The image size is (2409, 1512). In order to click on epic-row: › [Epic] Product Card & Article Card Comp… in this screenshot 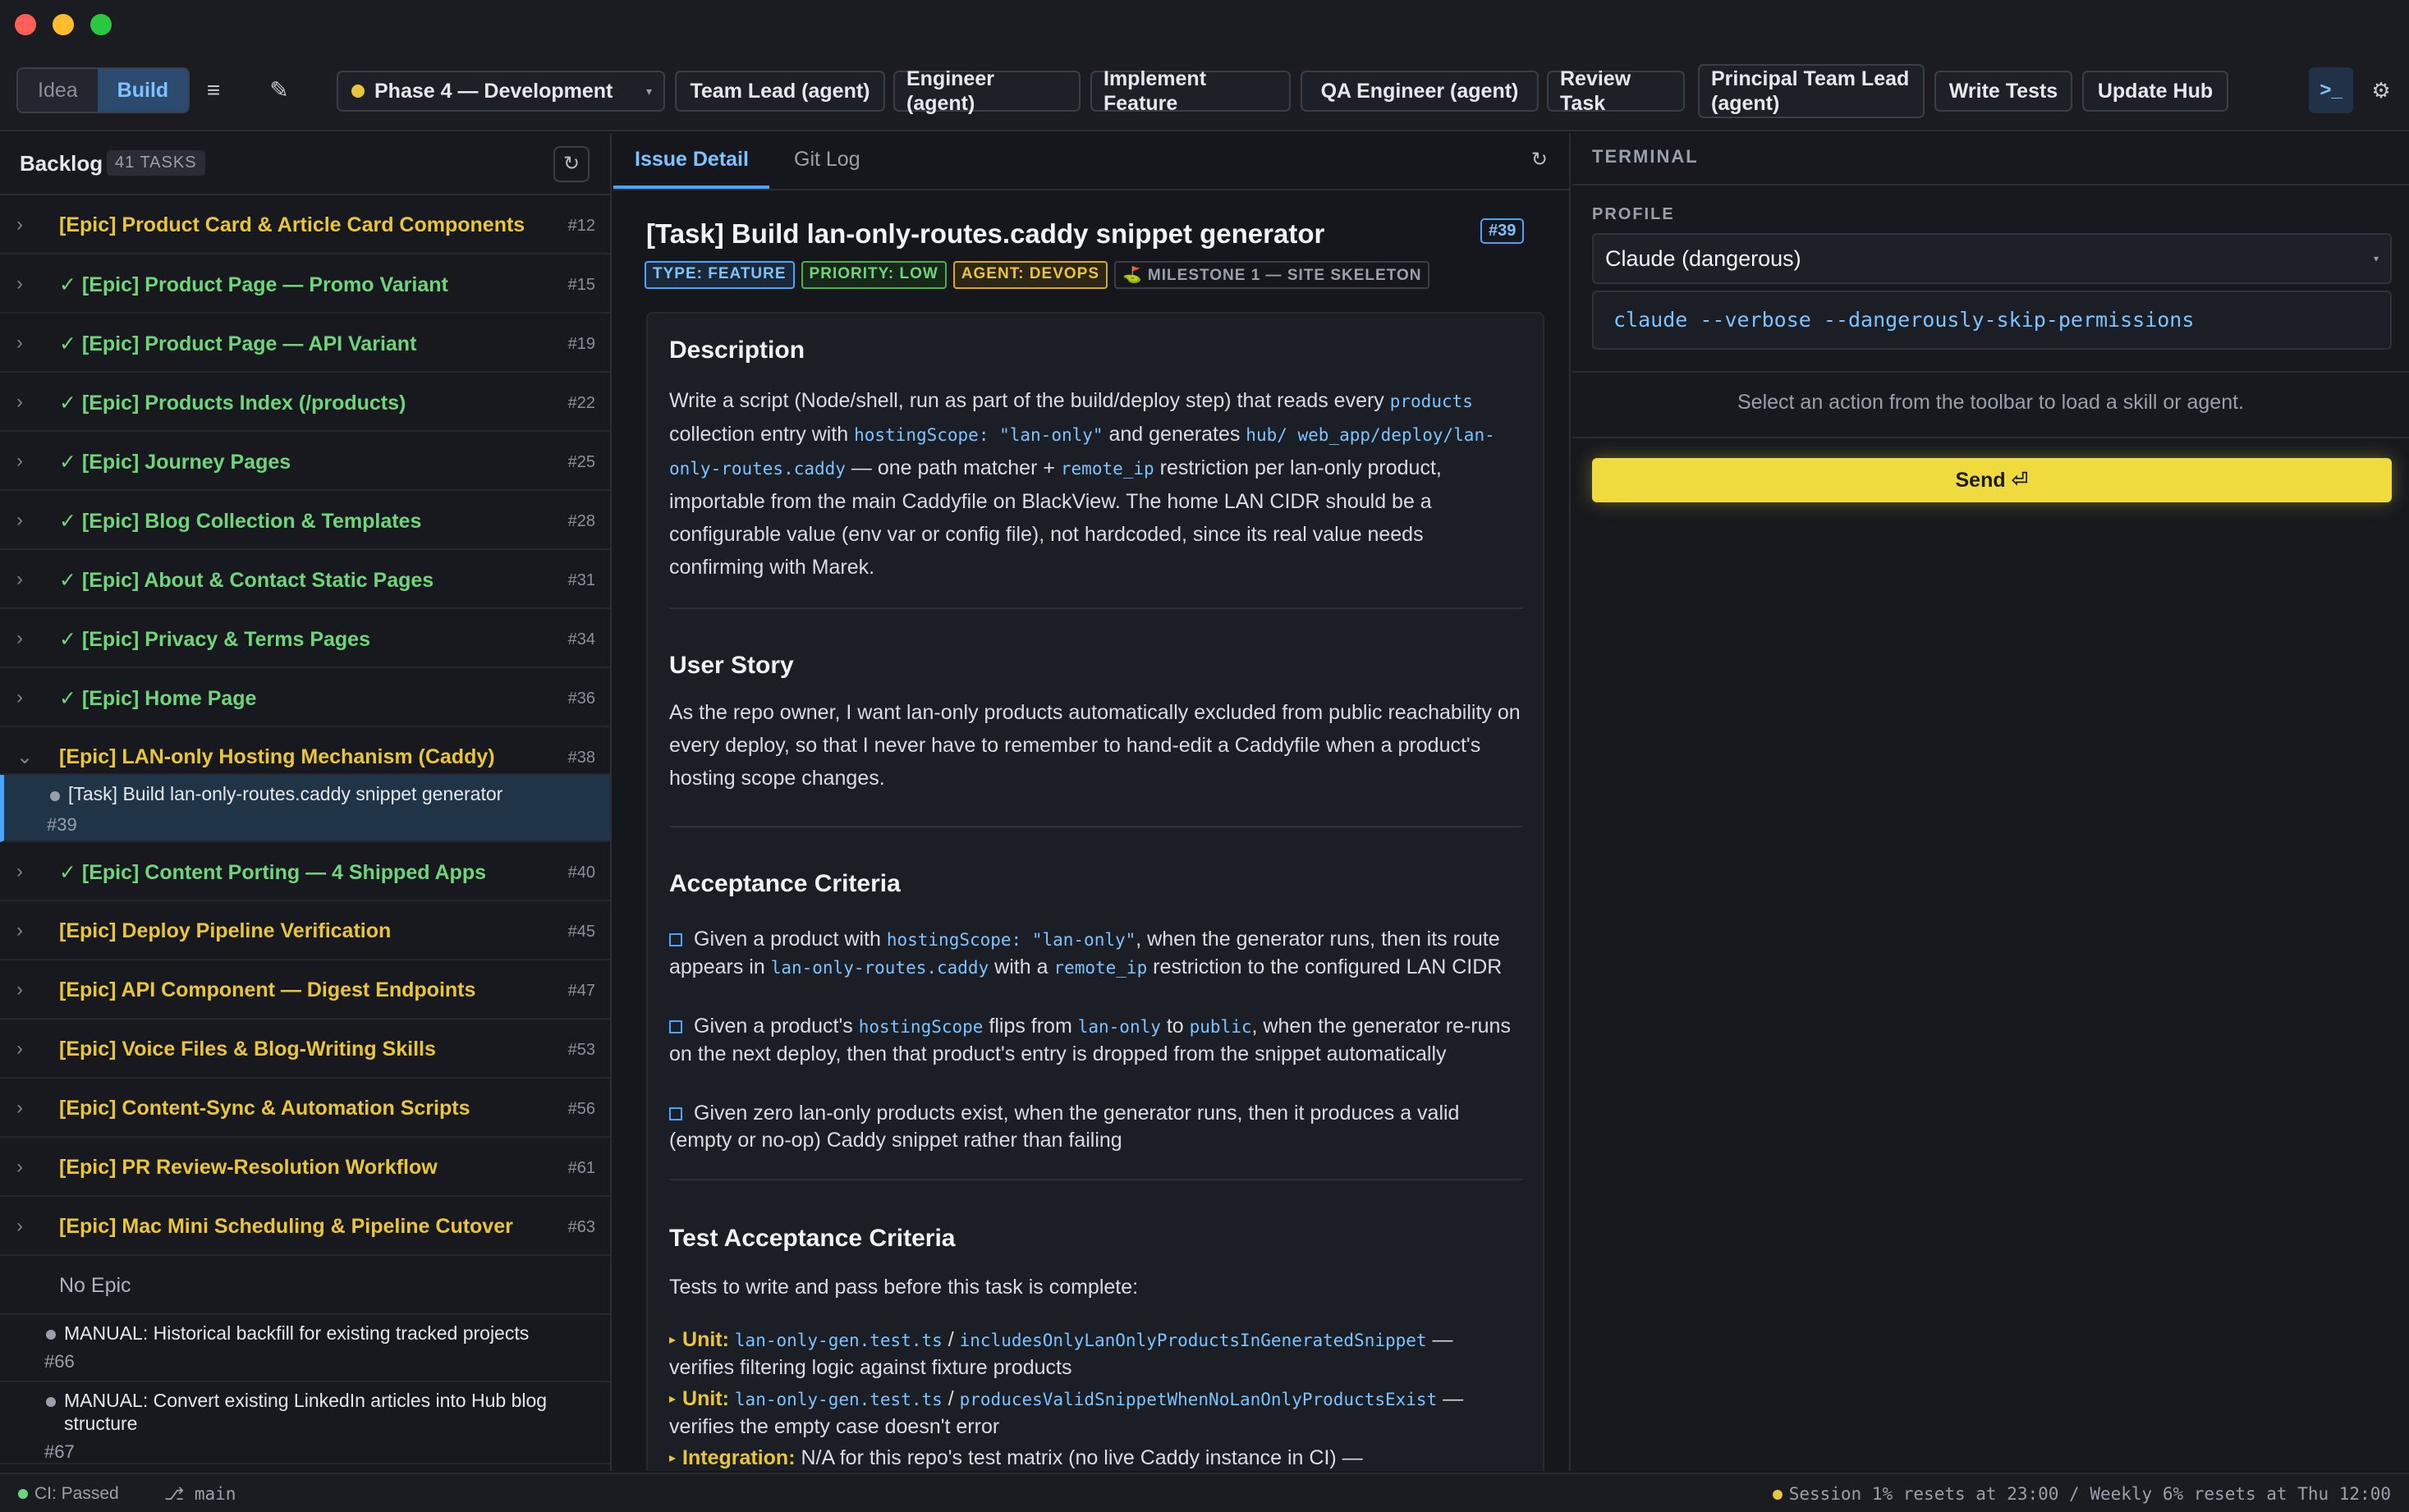, I will do `click(305, 224)`.